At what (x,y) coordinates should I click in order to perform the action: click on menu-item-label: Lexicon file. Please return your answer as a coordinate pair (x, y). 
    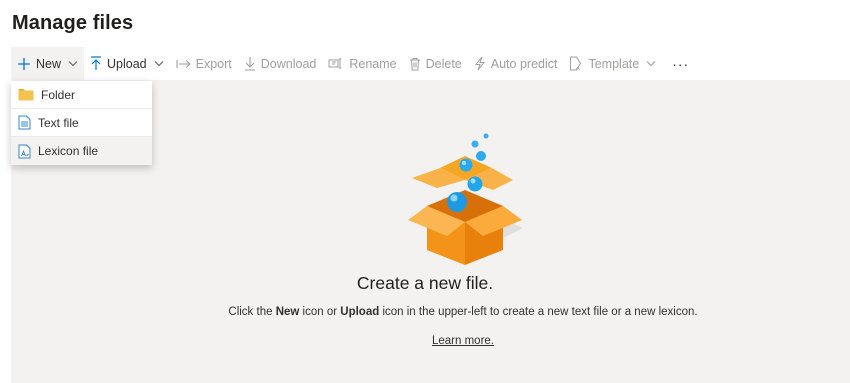
    Looking at the image, I should click on (68, 151).